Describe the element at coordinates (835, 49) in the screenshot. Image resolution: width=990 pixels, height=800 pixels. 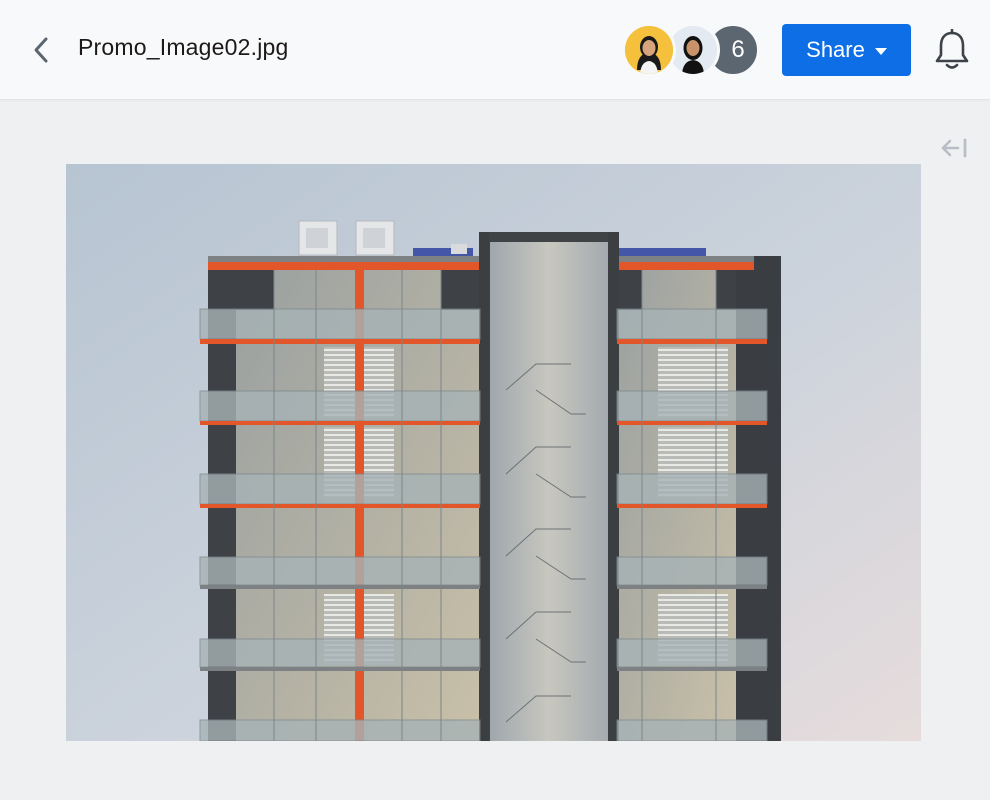
I see `share-button-label: Share` at that location.